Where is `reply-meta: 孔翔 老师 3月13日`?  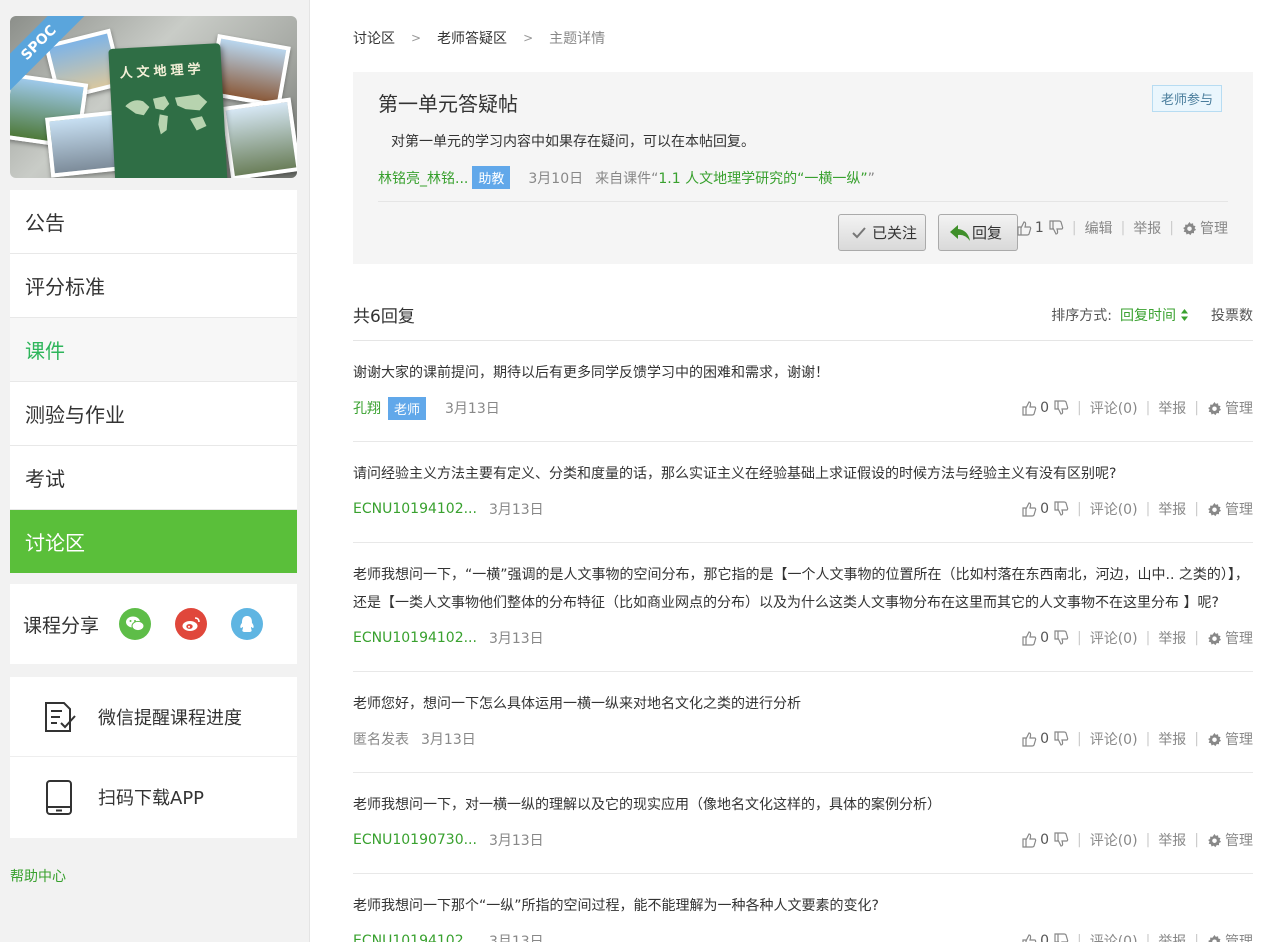 reply-meta: 孔翔 老师 3月13日 is located at coordinates (426, 408).